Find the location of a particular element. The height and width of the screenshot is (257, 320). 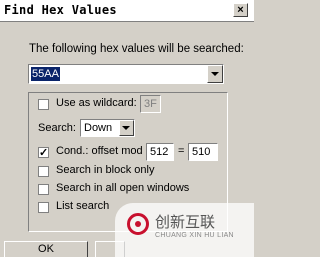

all-windows-label: Search in all open windows is located at coordinates (123, 188).